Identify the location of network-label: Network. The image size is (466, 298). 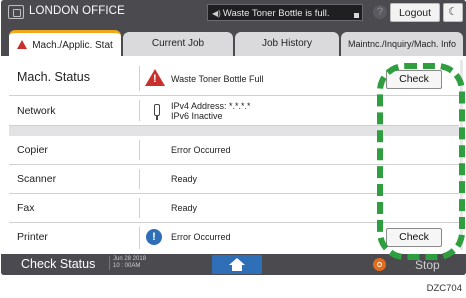
(36, 111).